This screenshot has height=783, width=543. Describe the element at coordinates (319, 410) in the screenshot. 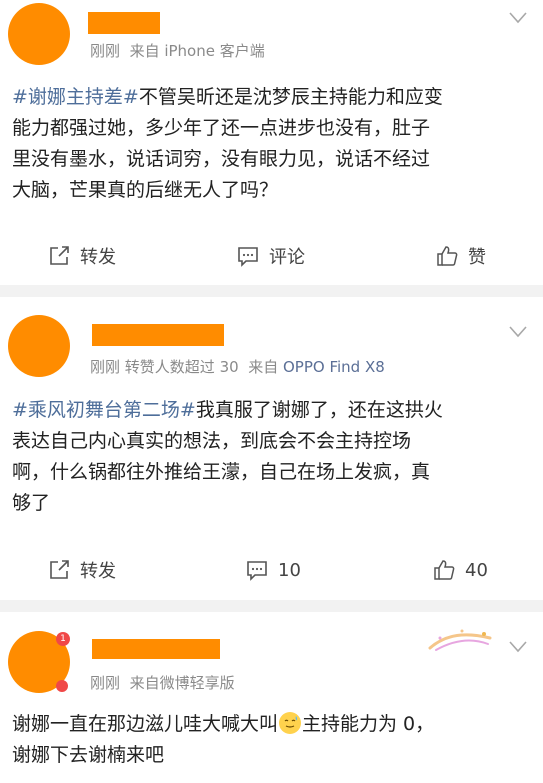

I see `text-line: 我真服了谢娜了，还在这拱火` at that location.